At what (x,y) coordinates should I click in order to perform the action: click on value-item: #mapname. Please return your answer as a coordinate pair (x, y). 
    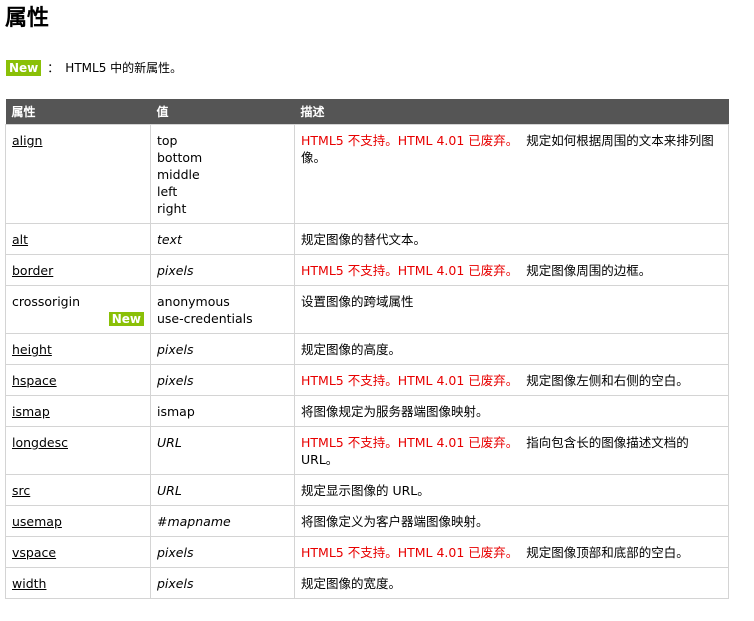
    Looking at the image, I should click on (194, 521).